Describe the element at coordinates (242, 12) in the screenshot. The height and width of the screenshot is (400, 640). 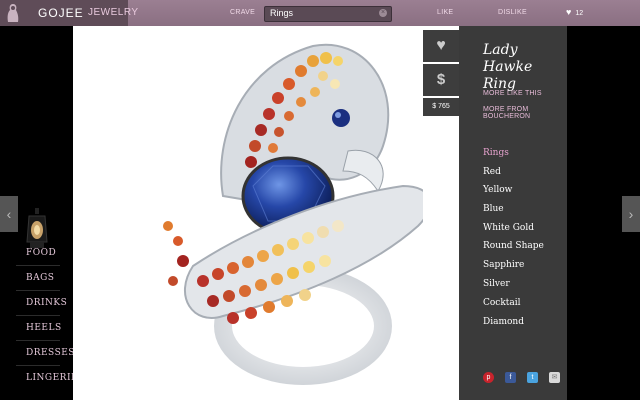
I see `nav-crave: CRAVE` at that location.